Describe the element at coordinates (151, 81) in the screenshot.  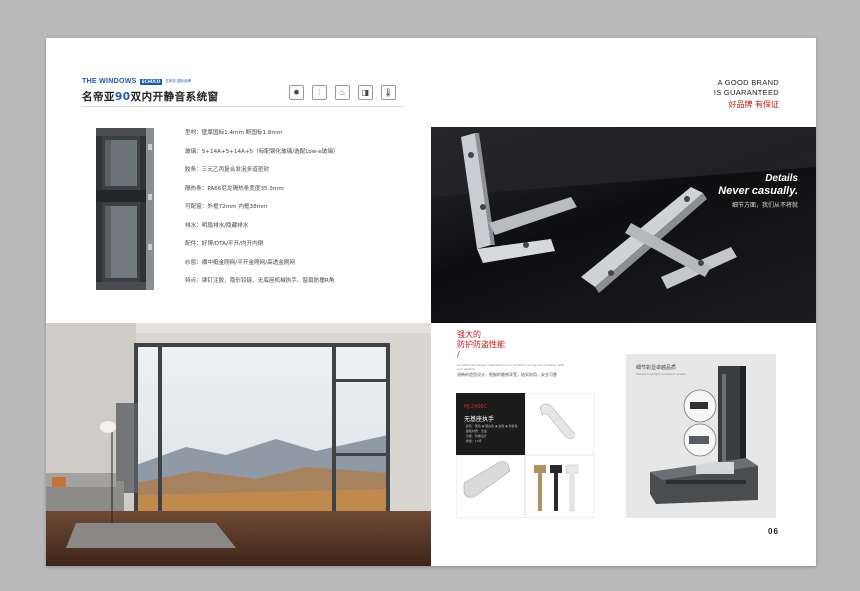
I see `brand-logo: SCHÜCO` at that location.